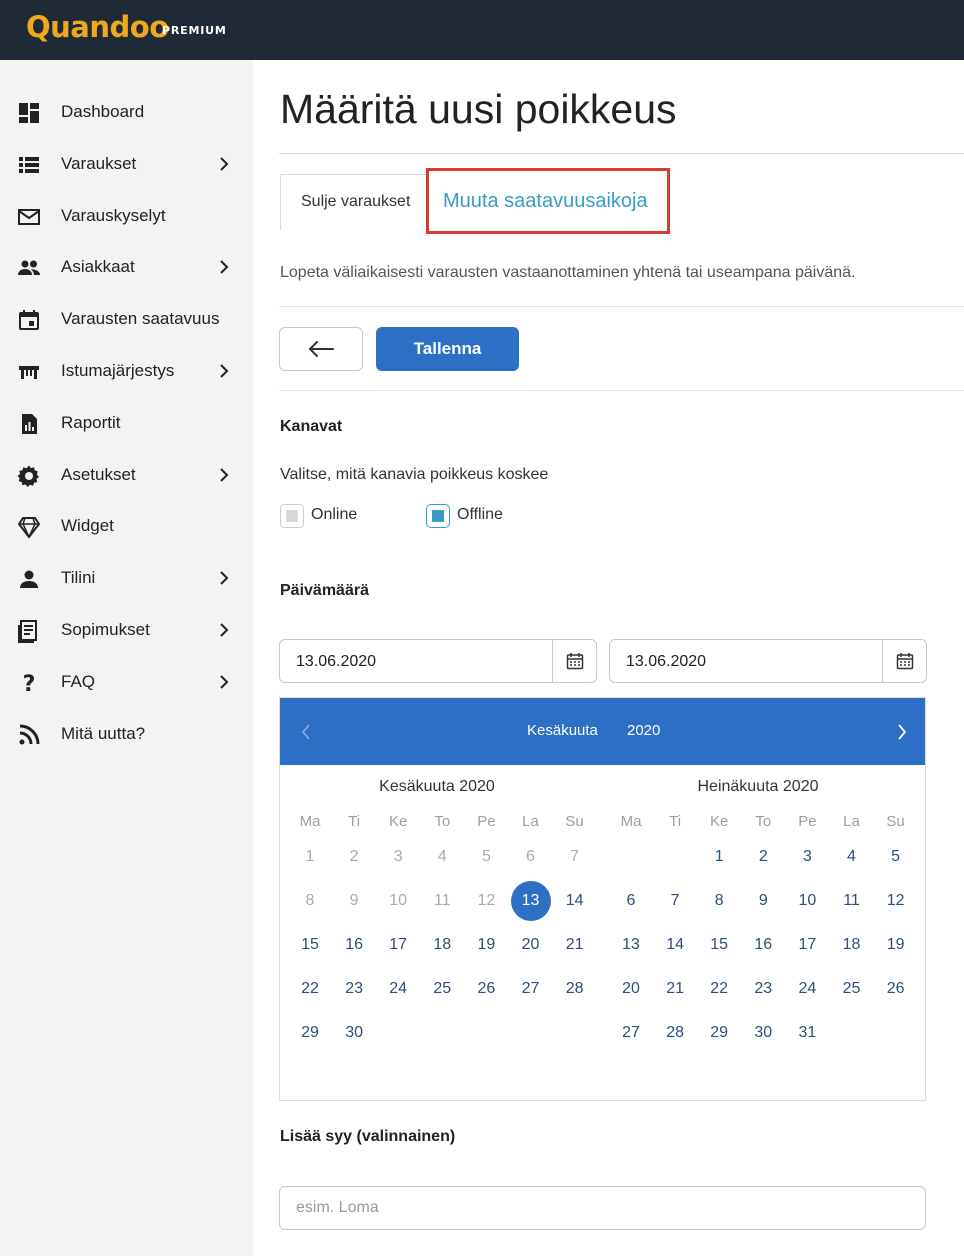  Describe the element at coordinates (306, 732) in the screenshot. I see `chevron-left-icon` at that location.